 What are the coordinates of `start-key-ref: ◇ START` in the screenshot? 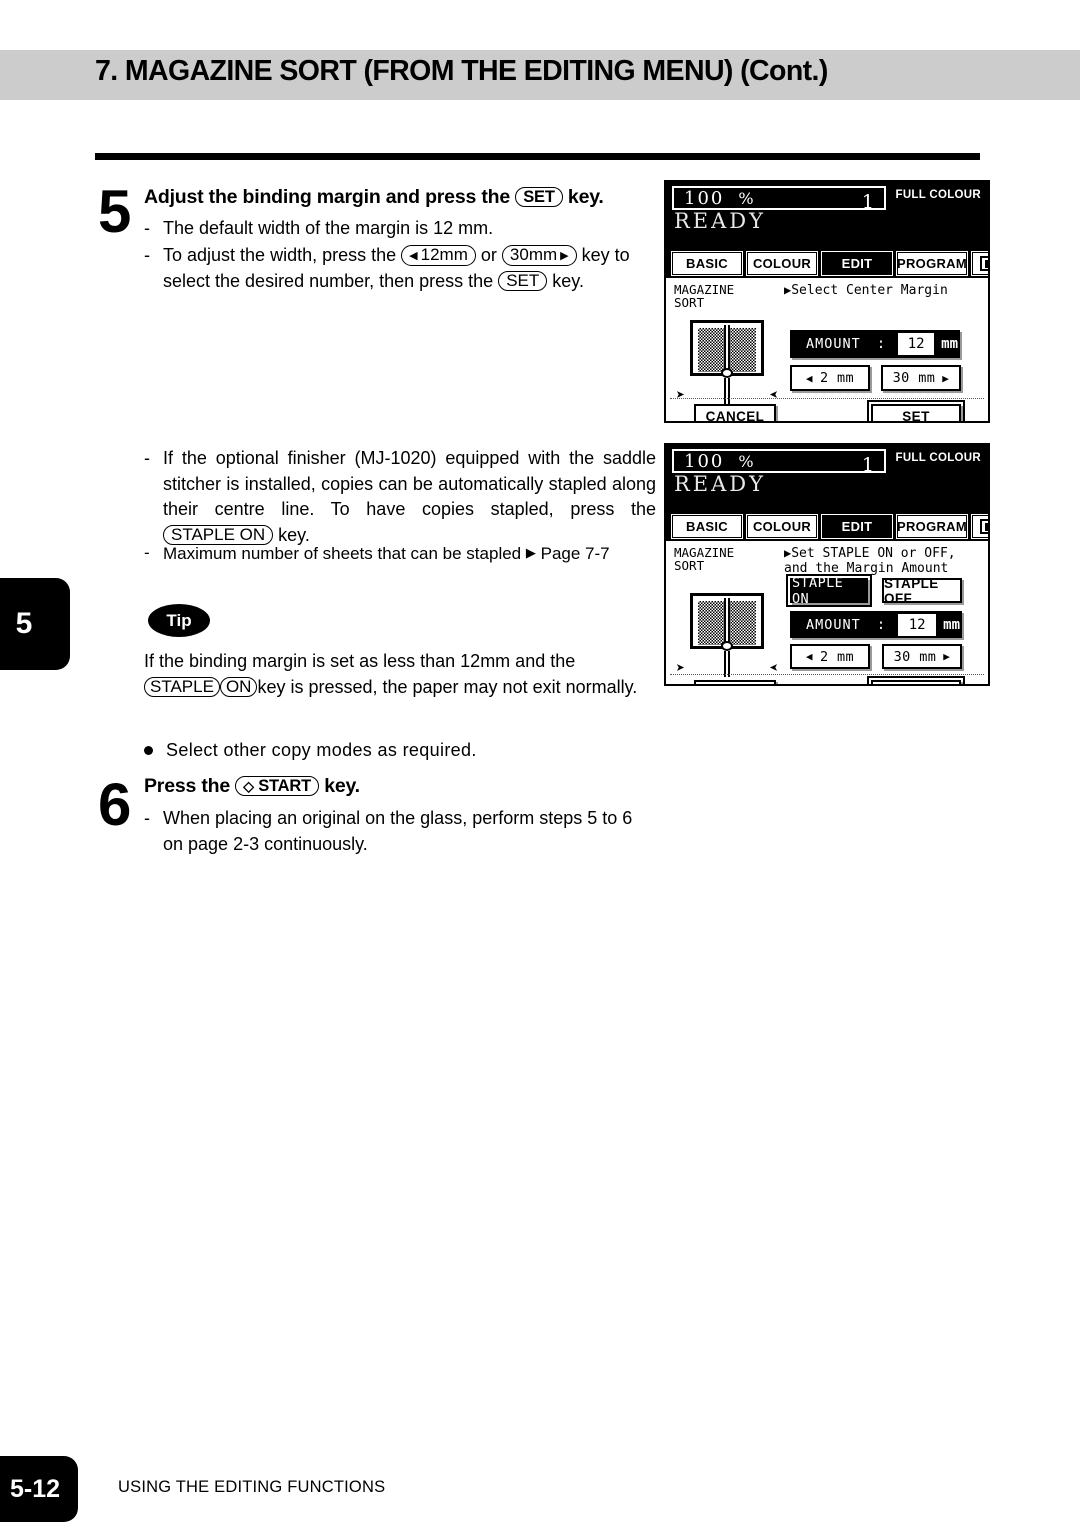 It's located at (277, 786).